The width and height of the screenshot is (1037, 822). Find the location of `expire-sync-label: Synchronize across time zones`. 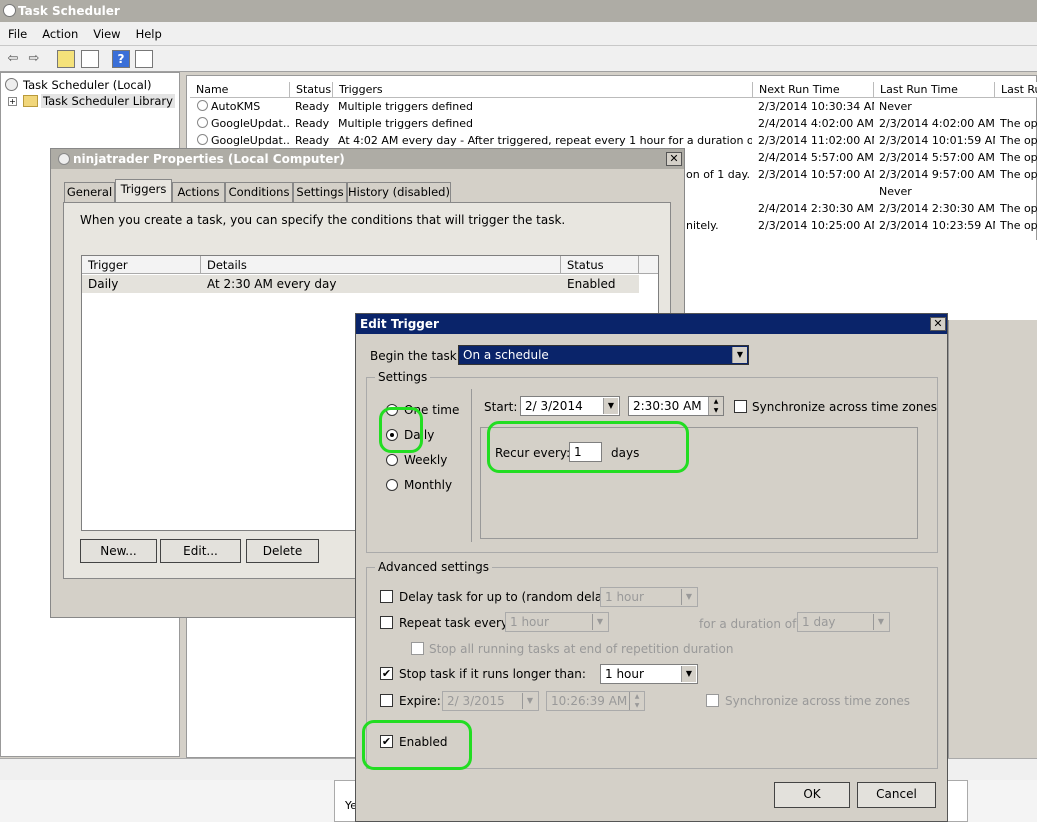

expire-sync-label: Synchronize across time zones is located at coordinates (818, 701).